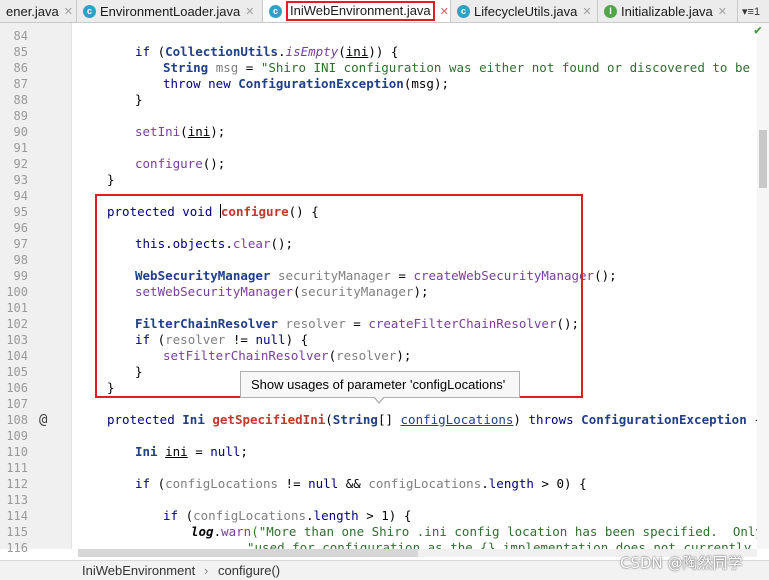 The width and height of the screenshot is (769, 580). Describe the element at coordinates (20, 52) in the screenshot. I see `line-number: 85` at that location.